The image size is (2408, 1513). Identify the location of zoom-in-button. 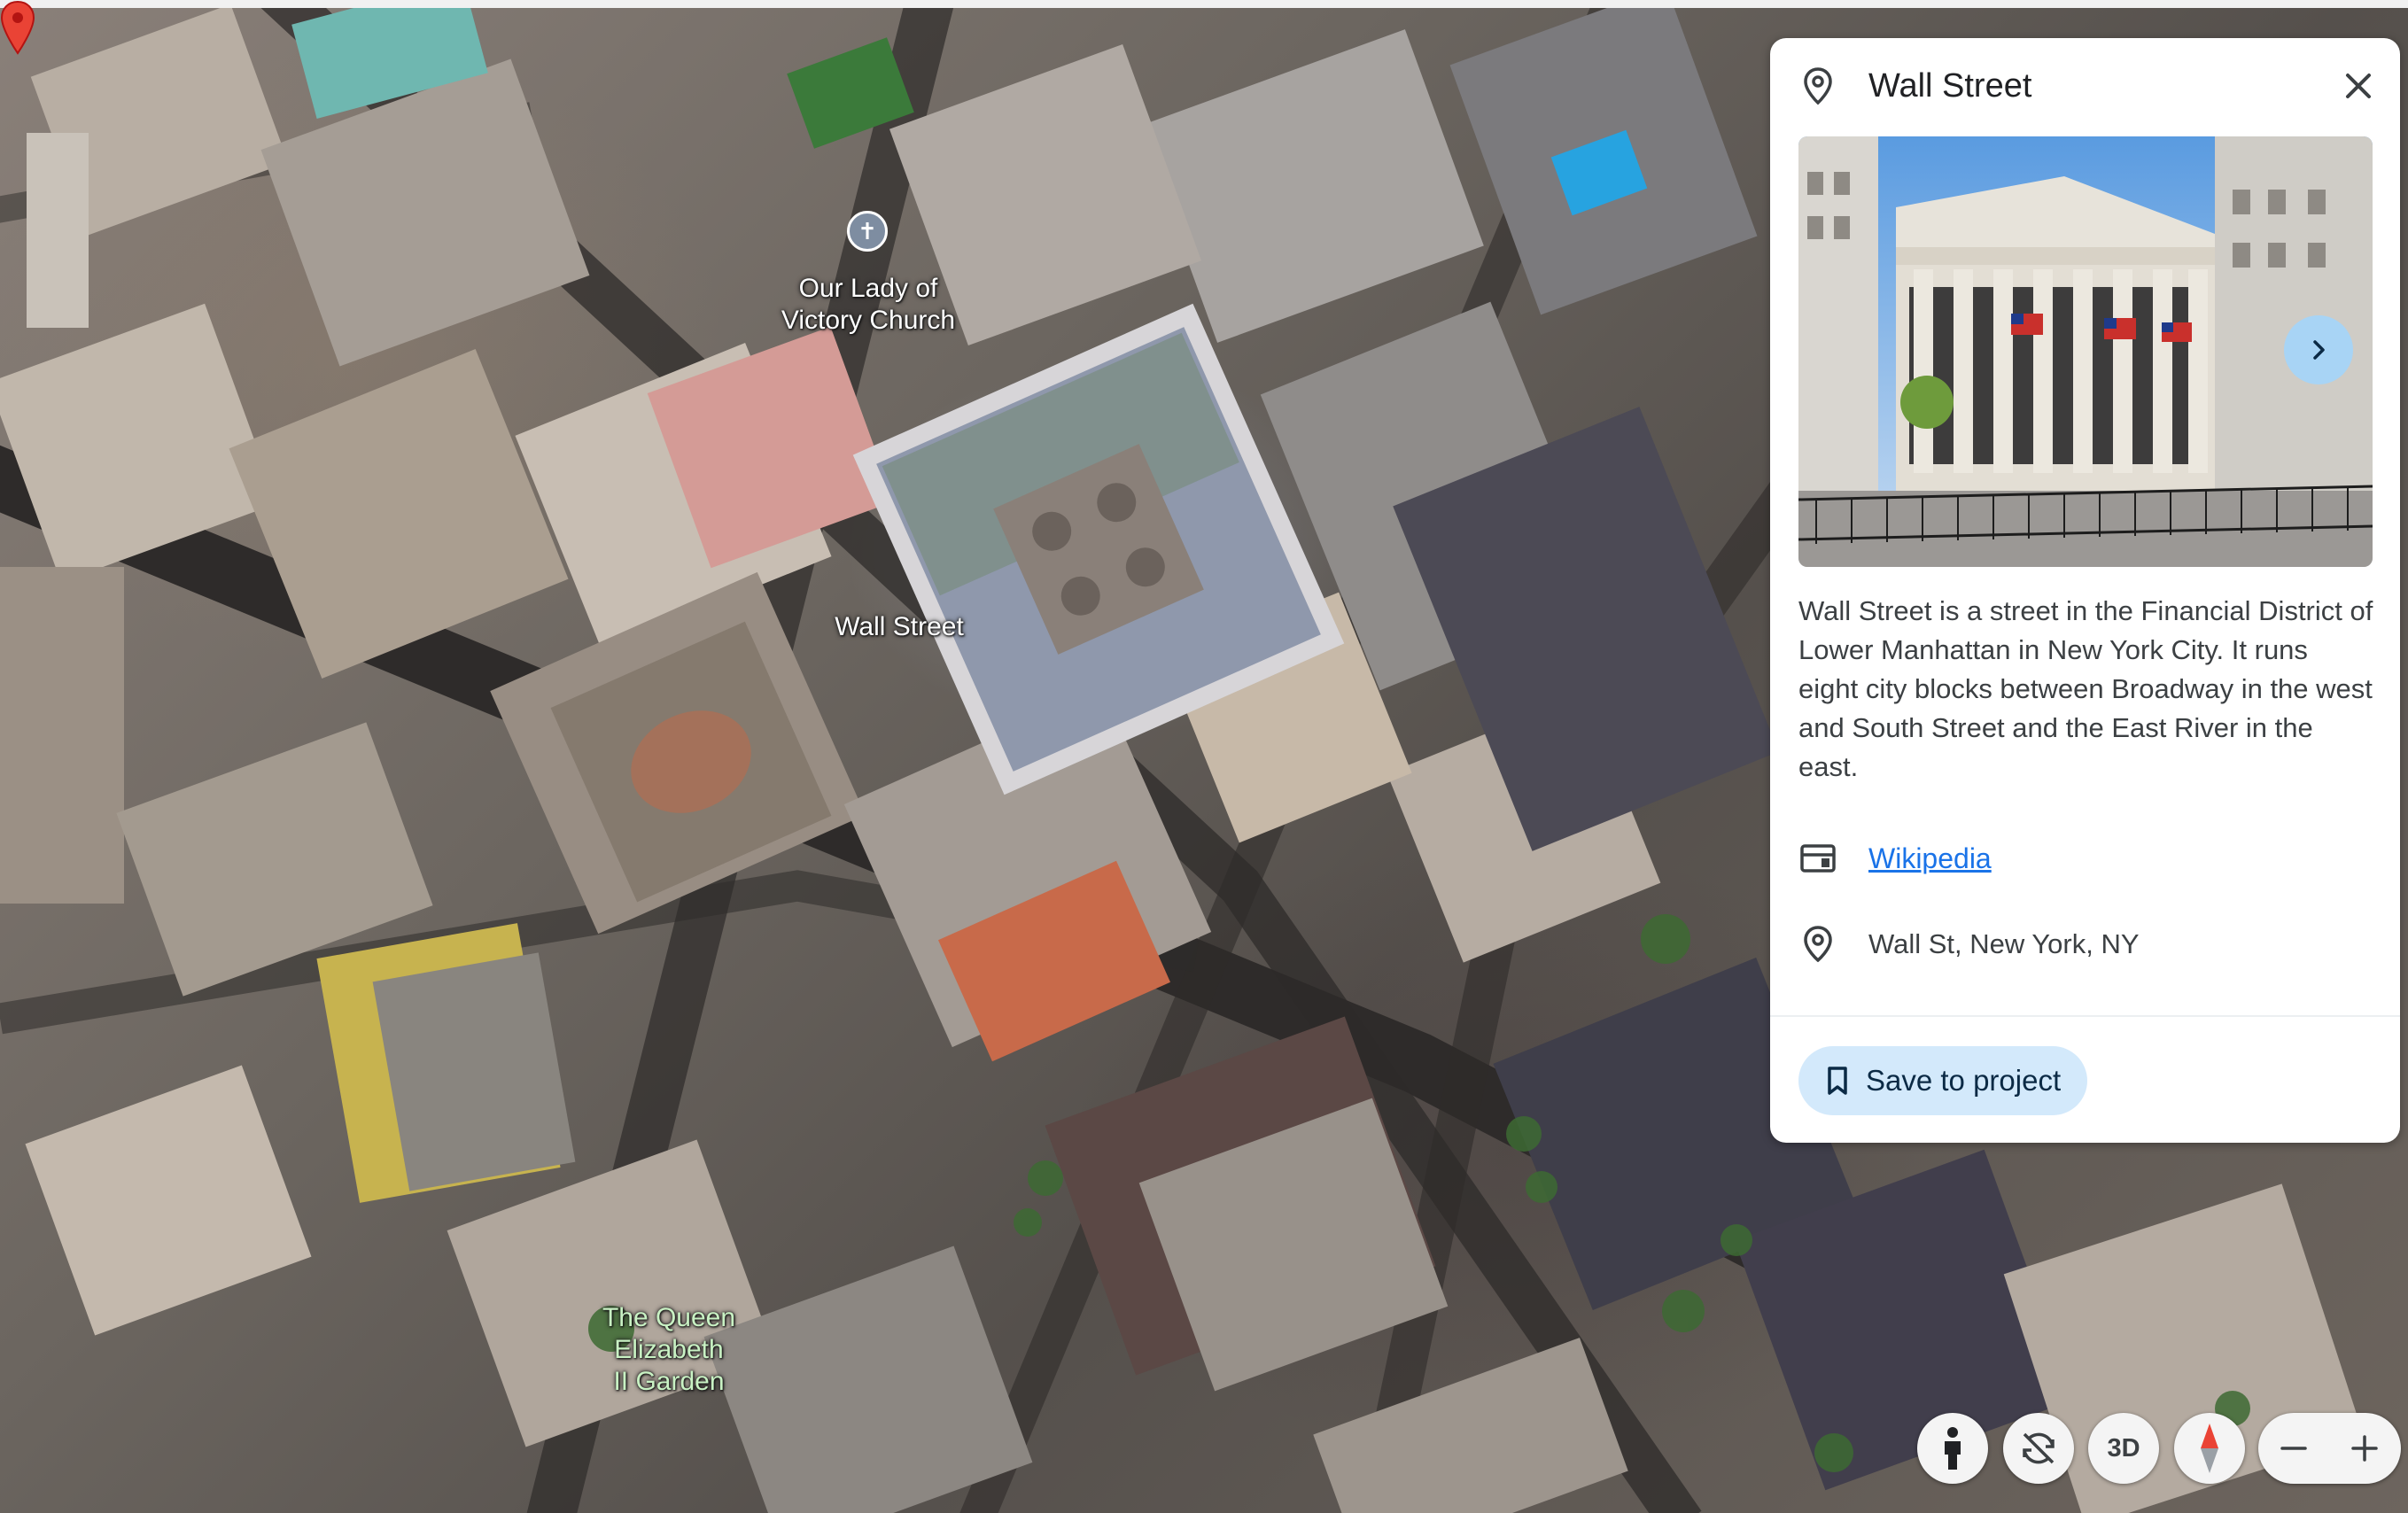
(2364, 1449).